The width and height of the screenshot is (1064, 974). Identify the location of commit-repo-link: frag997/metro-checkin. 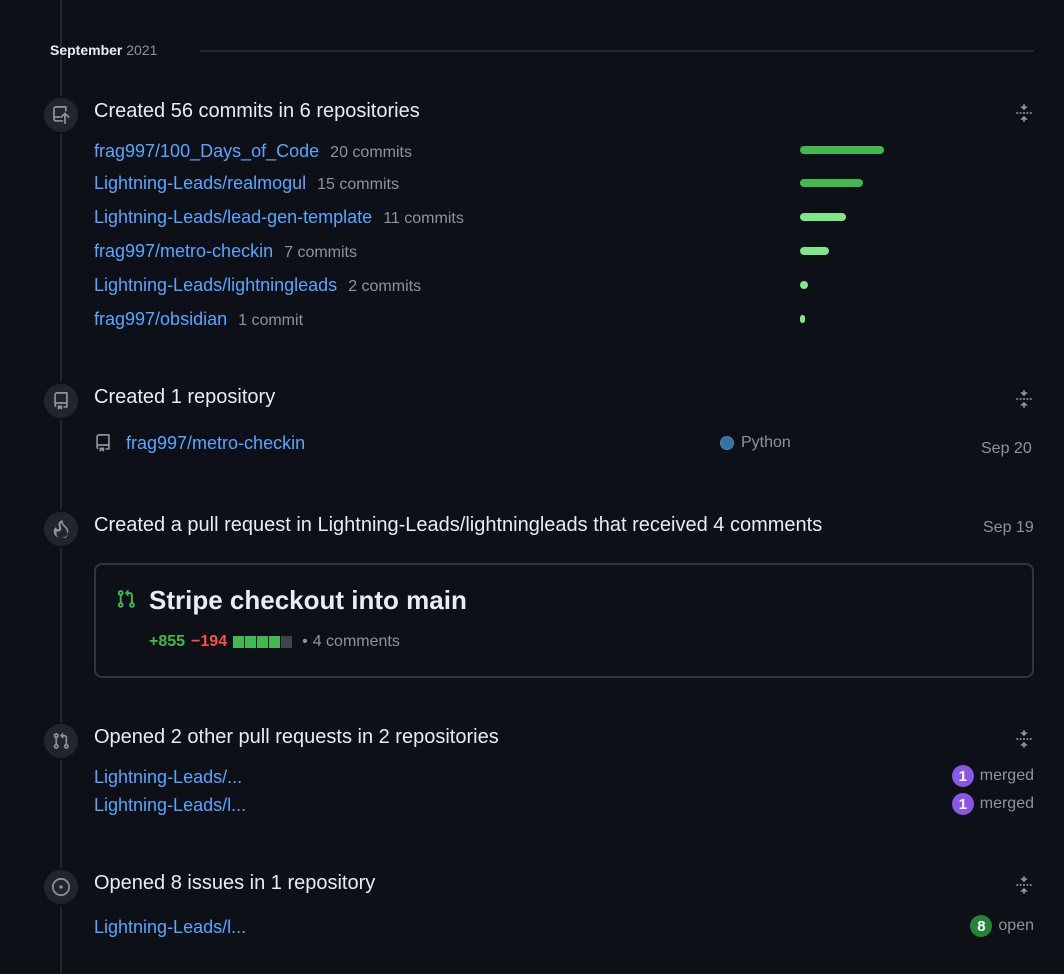
(183, 251).